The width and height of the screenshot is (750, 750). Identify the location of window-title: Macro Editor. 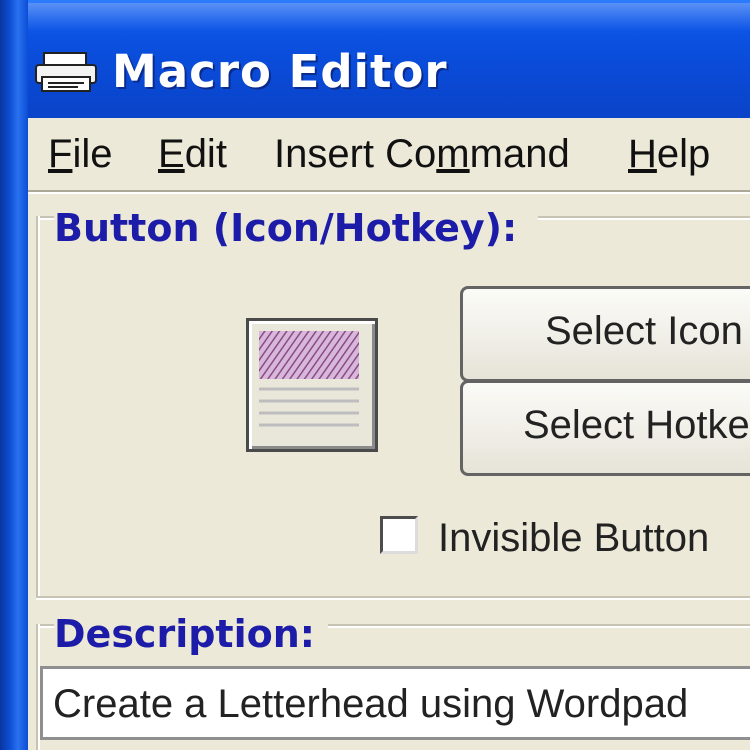
(280, 71).